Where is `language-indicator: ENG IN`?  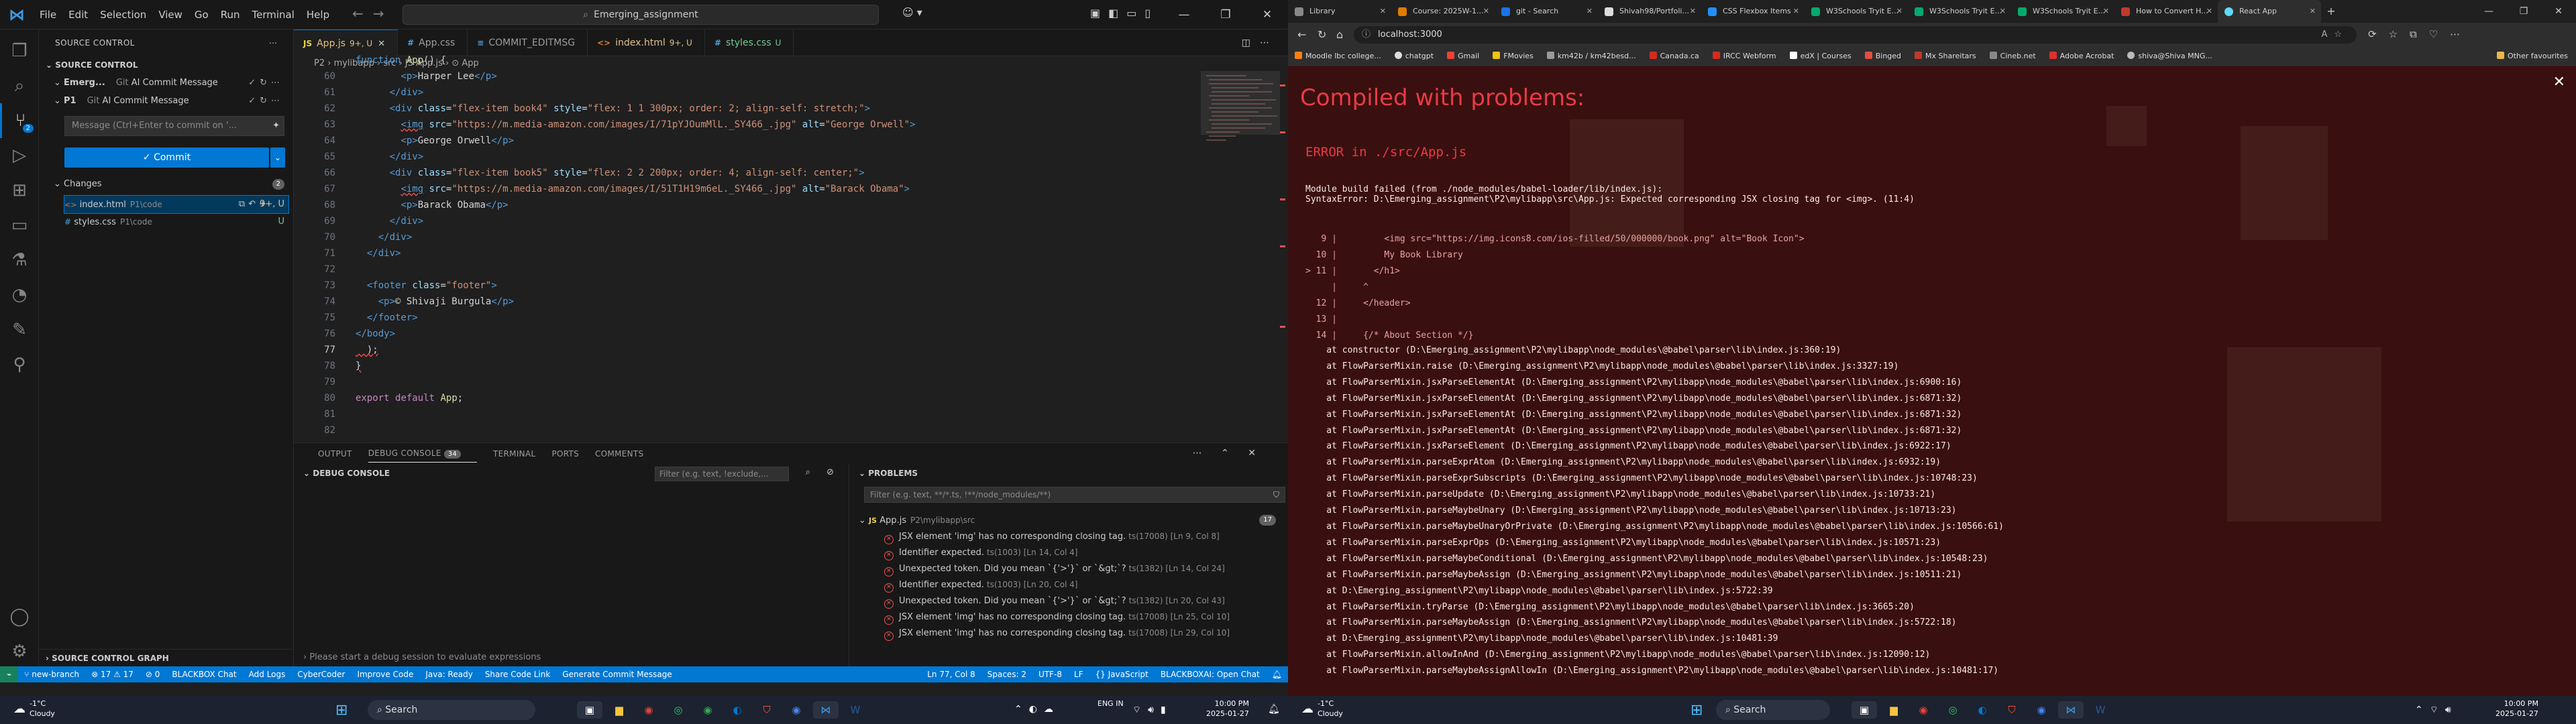
language-indicator: ENG IN is located at coordinates (1110, 704).